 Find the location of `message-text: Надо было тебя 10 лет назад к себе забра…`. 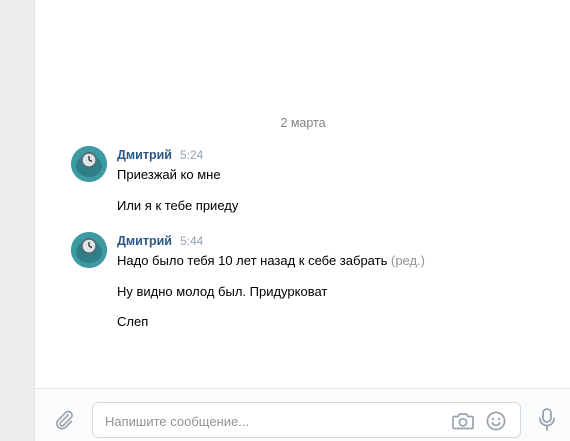

message-text: Надо было тебя 10 лет назад к себе забра… is located at coordinates (271, 260).